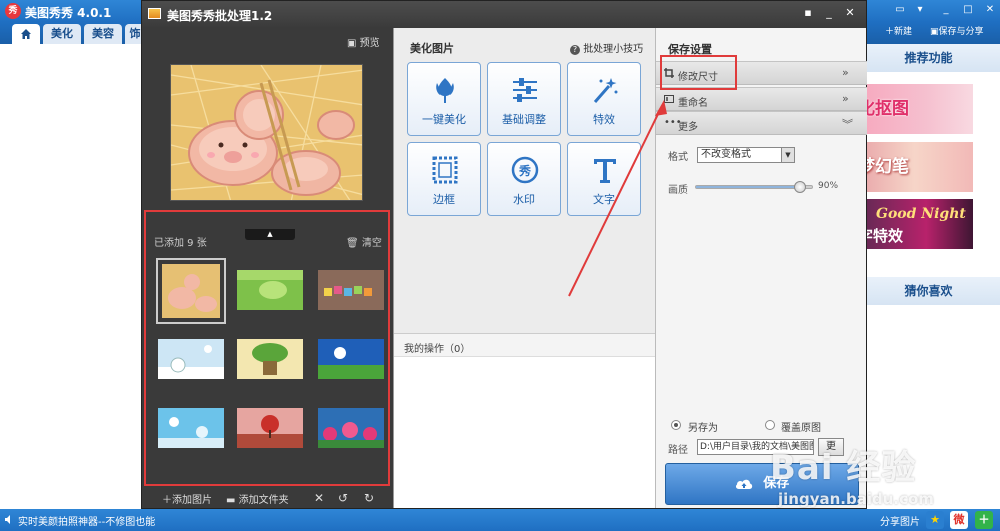  Describe the element at coordinates (761, 123) in the screenshot. I see `more-section: ••• 更多 ︾` at that location.